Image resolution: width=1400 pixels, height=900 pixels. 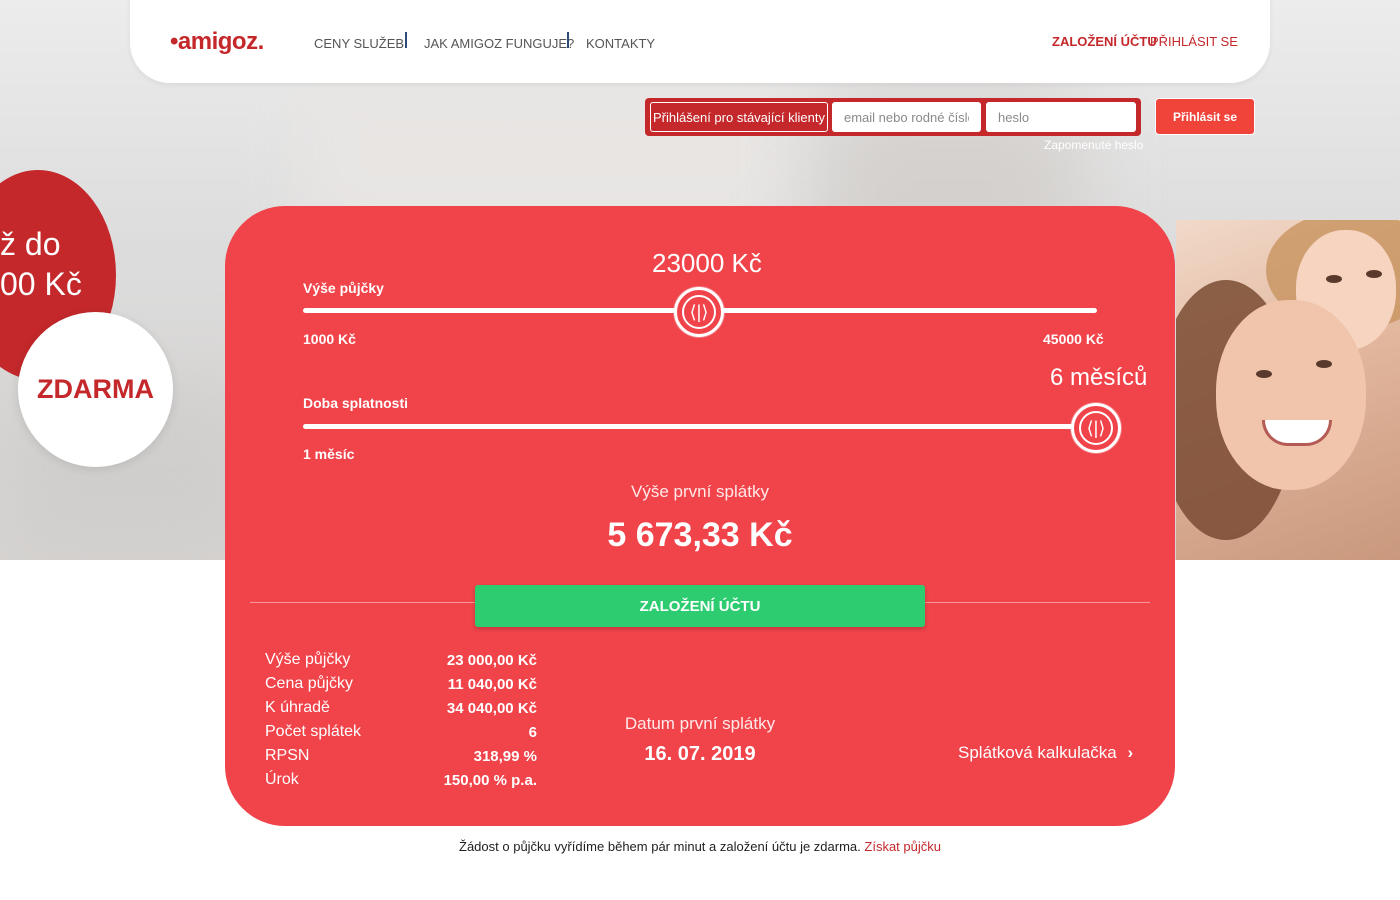 What do you see at coordinates (343, 288) in the screenshot?
I see `amount-label: Výše půjčky` at bounding box center [343, 288].